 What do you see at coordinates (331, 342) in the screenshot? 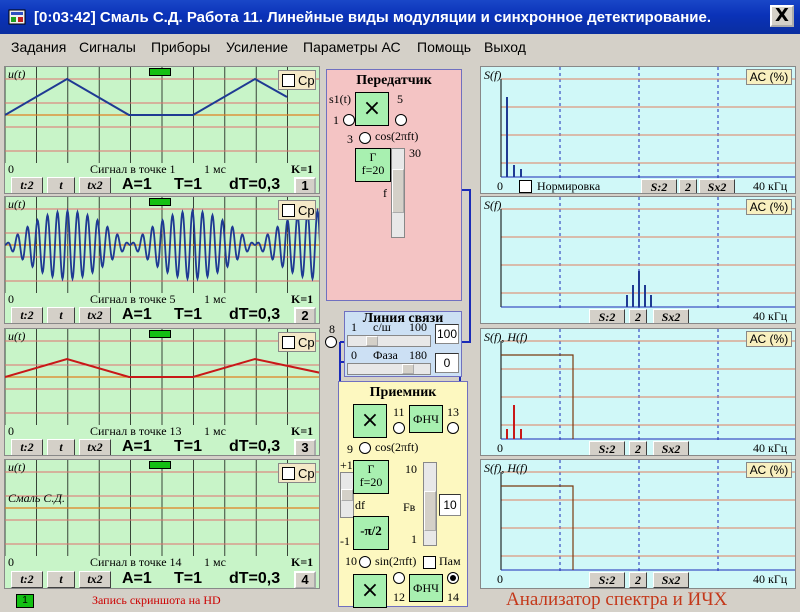
I see `node-8-probe` at bounding box center [331, 342].